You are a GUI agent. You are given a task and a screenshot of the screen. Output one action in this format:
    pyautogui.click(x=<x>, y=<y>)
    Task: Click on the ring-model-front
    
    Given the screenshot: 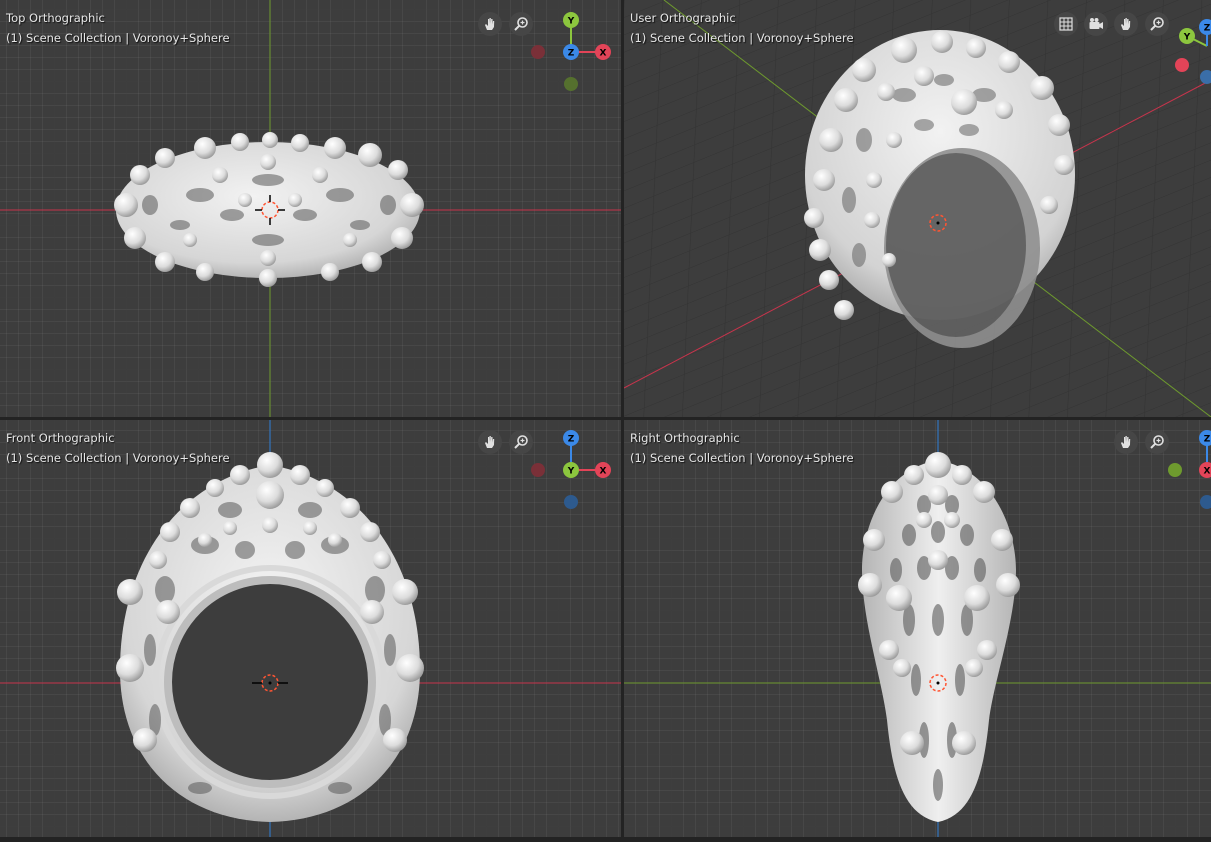 What is the action you would take?
    pyautogui.click(x=270, y=637)
    